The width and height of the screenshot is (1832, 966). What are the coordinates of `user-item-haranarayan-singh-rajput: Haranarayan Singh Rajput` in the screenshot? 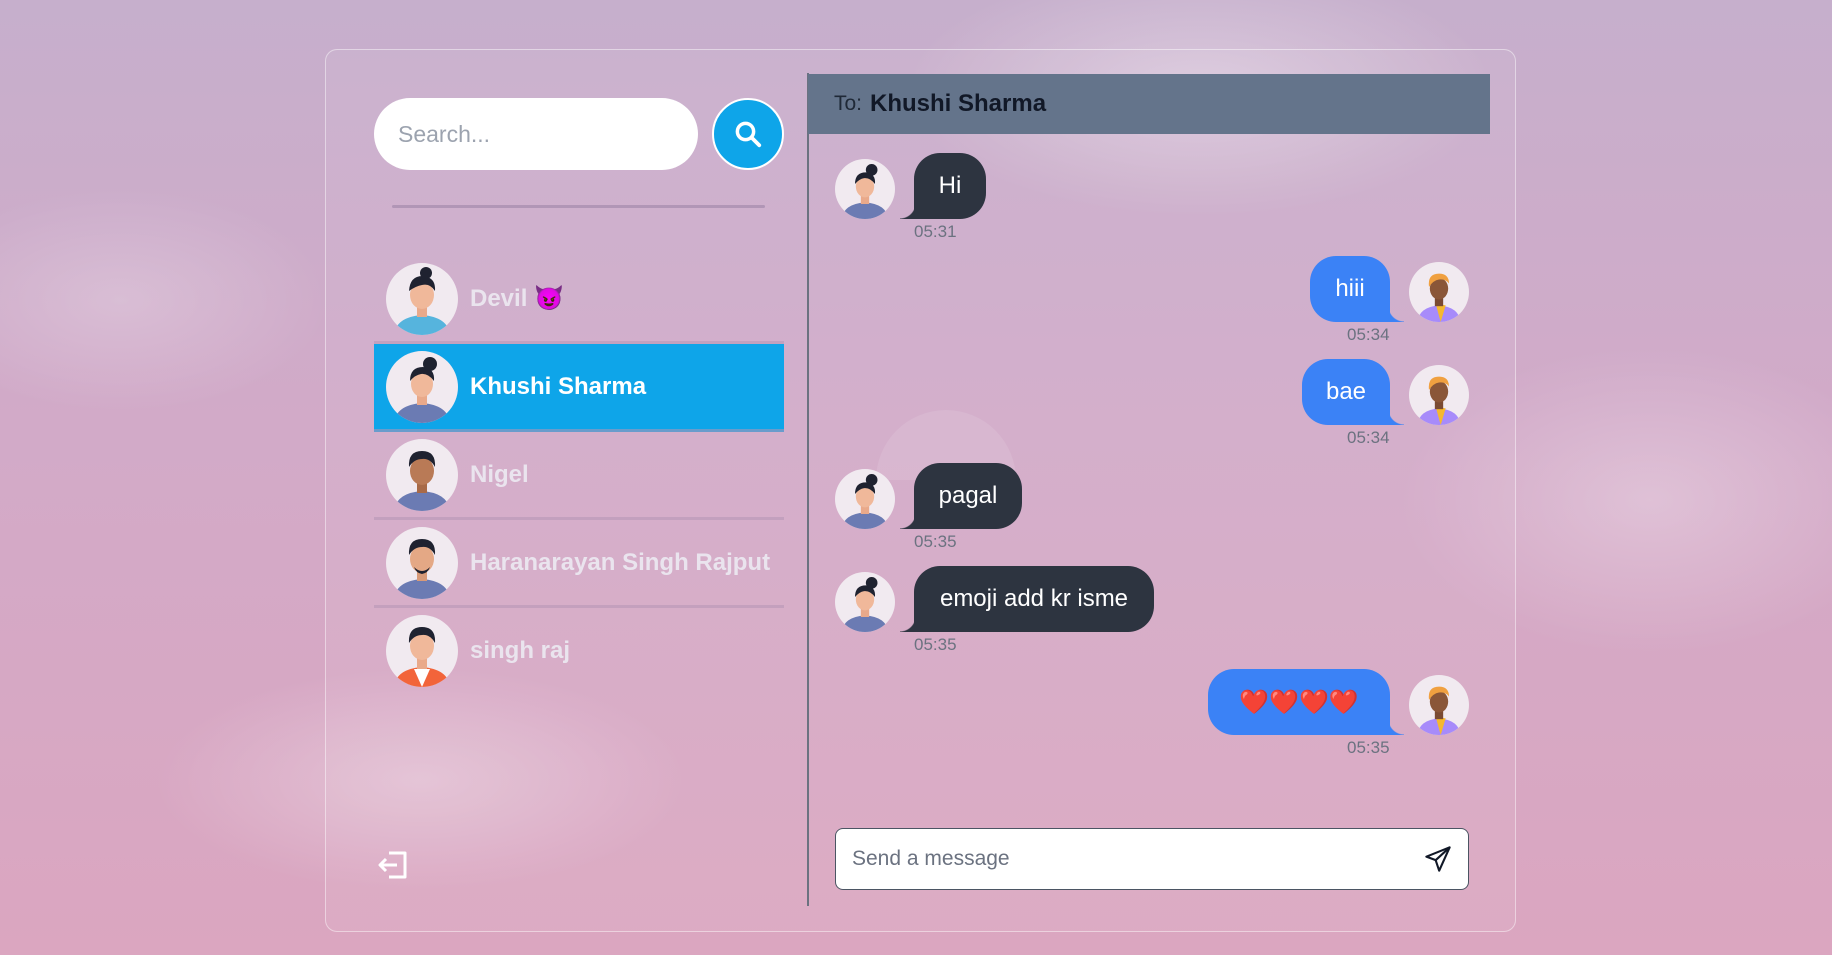 It's located at (579, 564).